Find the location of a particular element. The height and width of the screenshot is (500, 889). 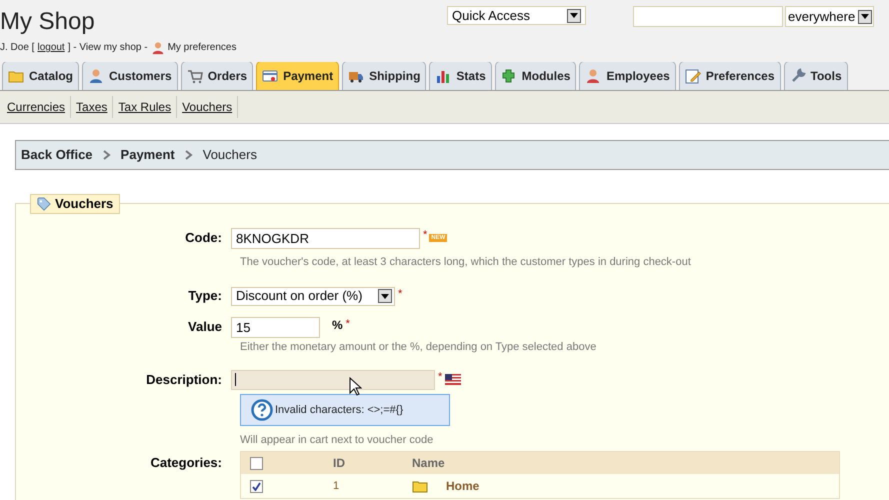

nav-tab: Payment is located at coordinates (298, 75).